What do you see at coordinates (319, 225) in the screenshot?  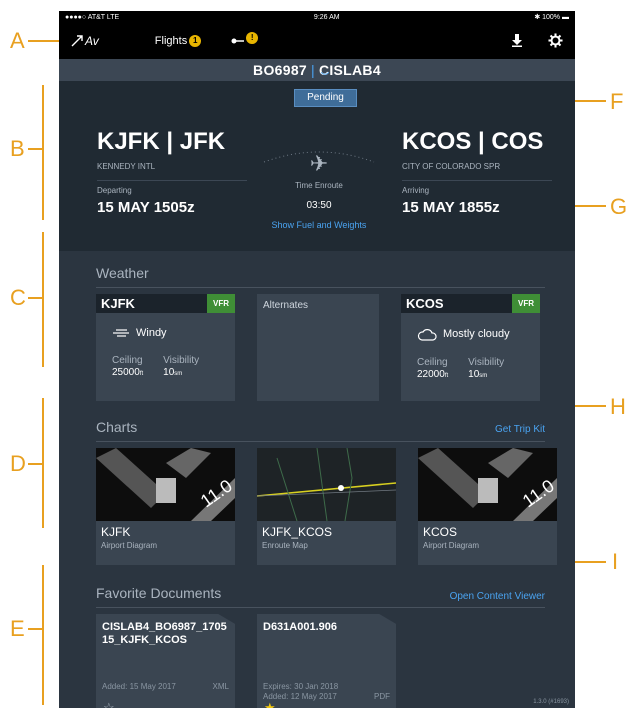 I see `show-fuel-link: Show Fuel and Weights` at bounding box center [319, 225].